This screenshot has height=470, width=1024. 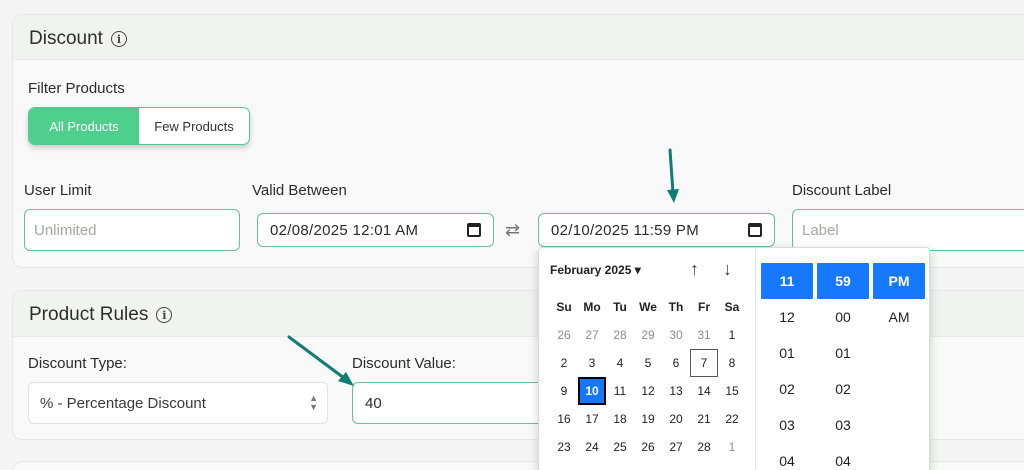 I want to click on calendar-day: 16, so click(x=564, y=419).